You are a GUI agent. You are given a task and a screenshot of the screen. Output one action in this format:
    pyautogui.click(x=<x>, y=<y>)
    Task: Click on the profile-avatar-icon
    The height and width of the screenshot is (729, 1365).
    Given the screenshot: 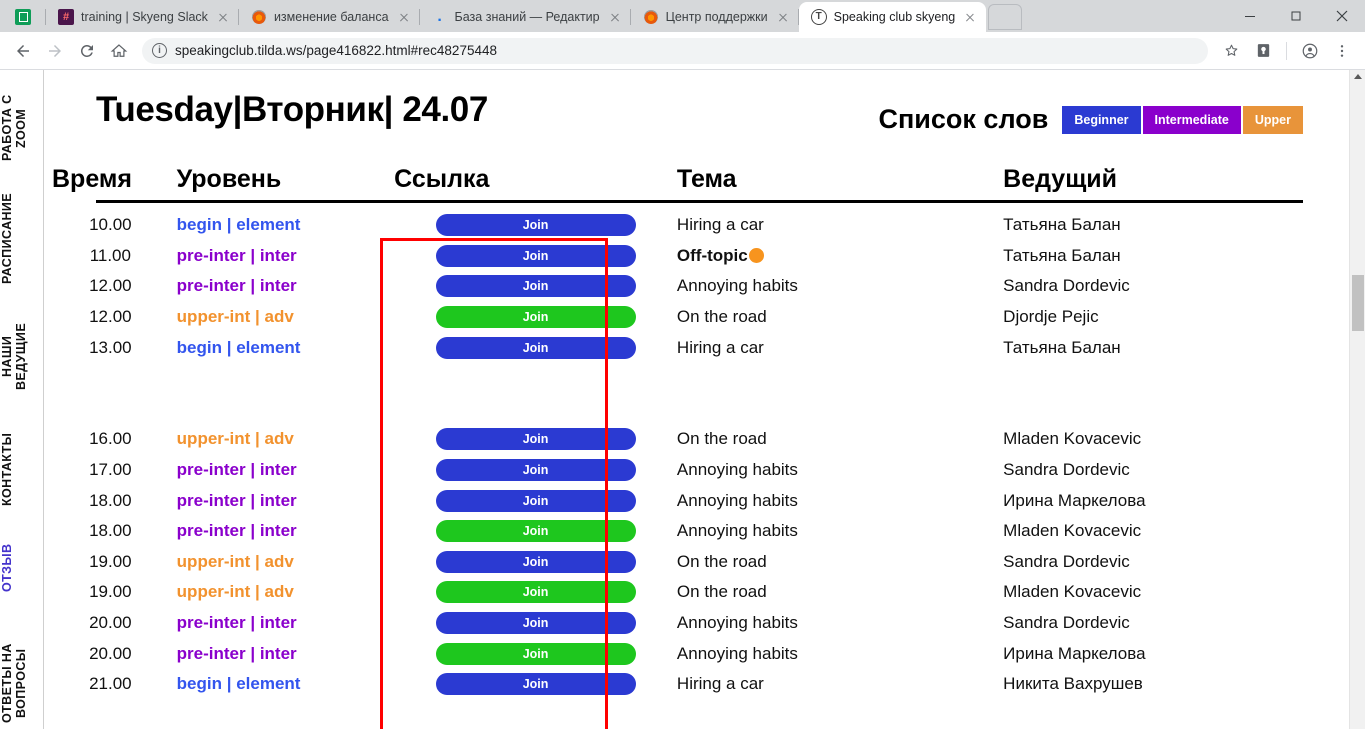 What is the action you would take?
    pyautogui.click(x=1310, y=51)
    